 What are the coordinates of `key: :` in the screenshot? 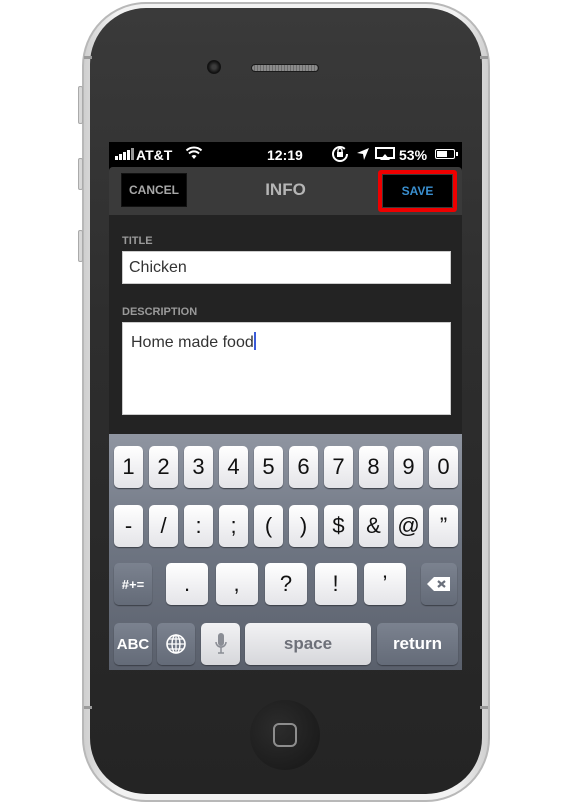 It's located at (198, 526).